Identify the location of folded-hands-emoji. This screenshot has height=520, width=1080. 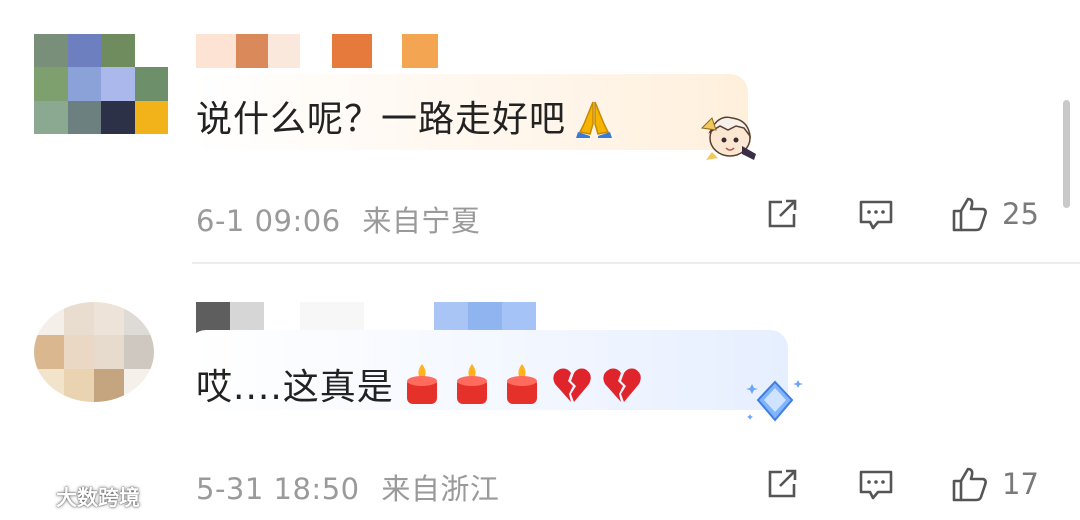
(594, 116).